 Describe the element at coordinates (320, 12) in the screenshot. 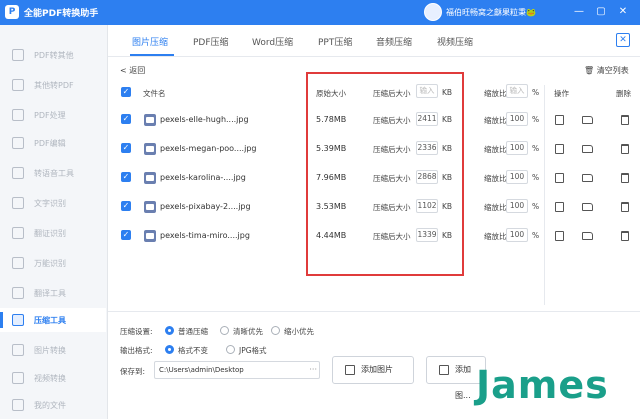

I see `title-bar: P 全能PDF转换助手 福伯旺畅窝之龢果粒秉🐸 — ▢ ✕` at that location.